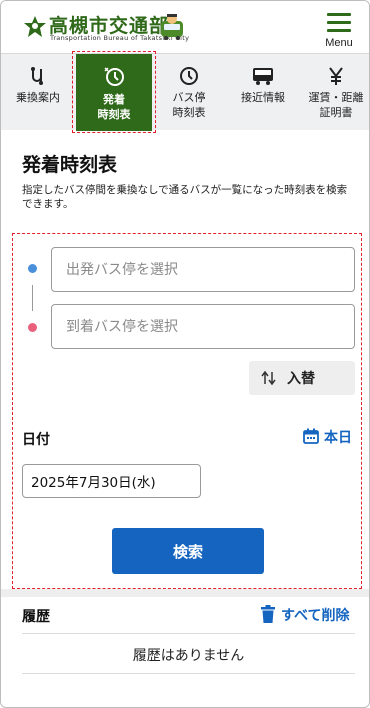  Describe the element at coordinates (70, 165) in the screenshot. I see `page-title: 発着時刻表` at that location.